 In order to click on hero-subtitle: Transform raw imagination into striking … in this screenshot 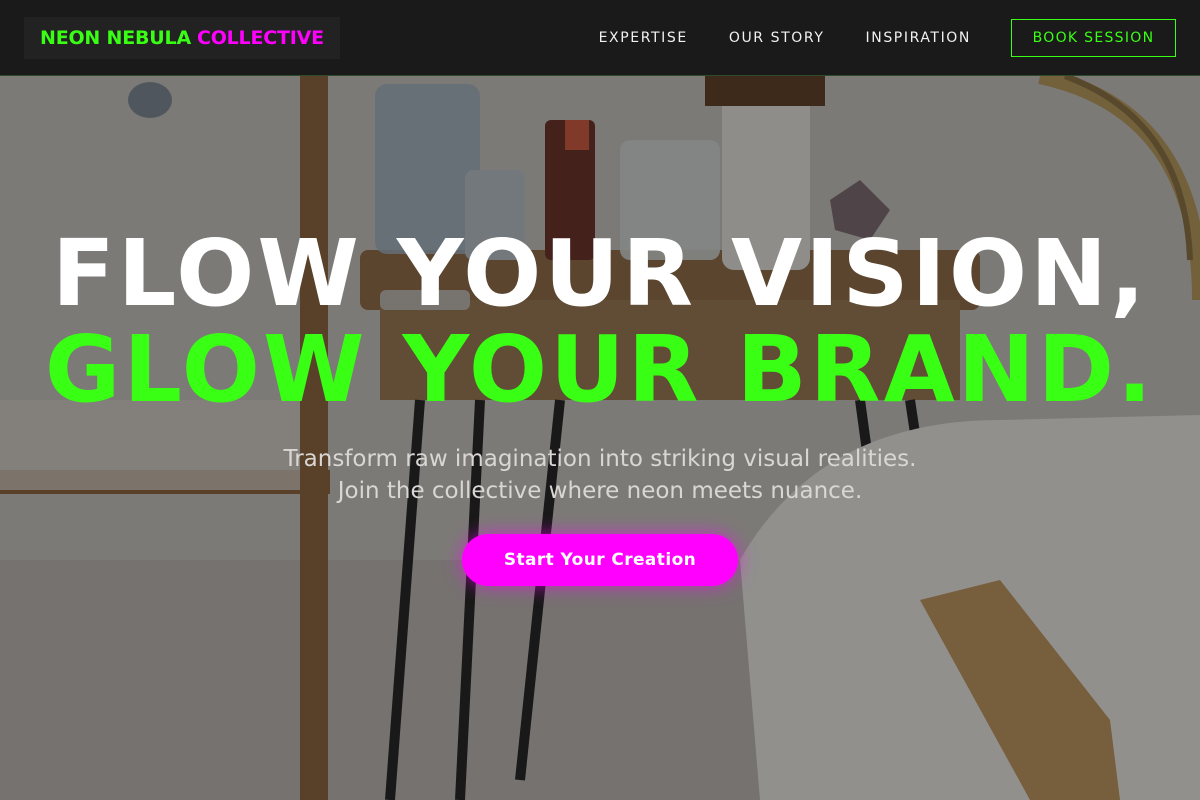, I will do `click(600, 475)`.